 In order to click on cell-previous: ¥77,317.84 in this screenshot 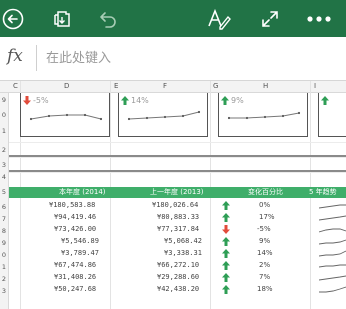, I will do `click(178, 229)`.